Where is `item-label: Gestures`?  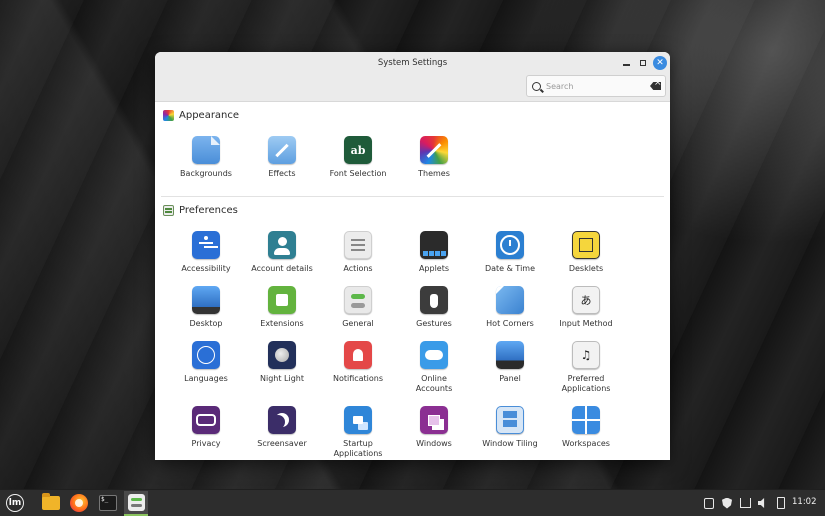 item-label: Gestures is located at coordinates (434, 323).